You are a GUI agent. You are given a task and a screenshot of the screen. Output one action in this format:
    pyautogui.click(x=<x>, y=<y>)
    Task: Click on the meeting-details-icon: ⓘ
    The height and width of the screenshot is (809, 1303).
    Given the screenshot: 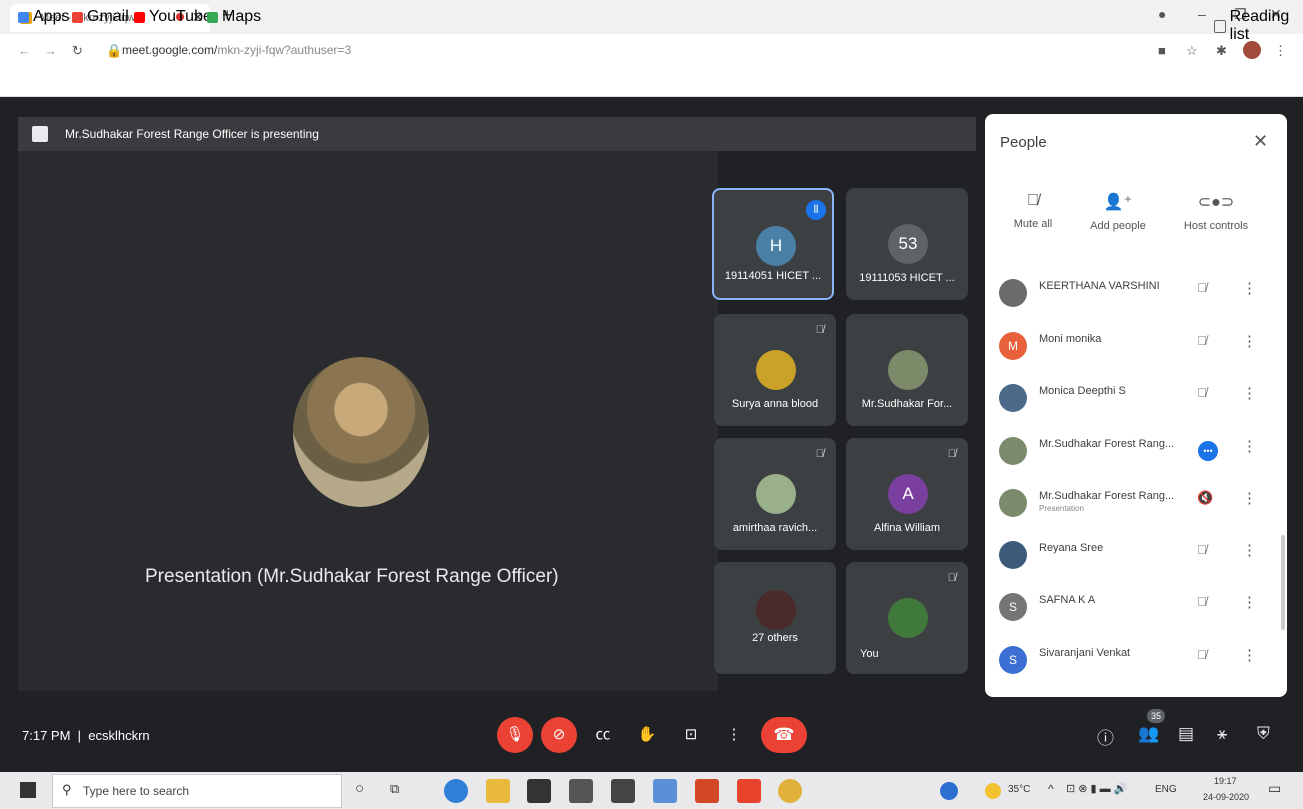 What is the action you would take?
    pyautogui.click(x=1105, y=736)
    